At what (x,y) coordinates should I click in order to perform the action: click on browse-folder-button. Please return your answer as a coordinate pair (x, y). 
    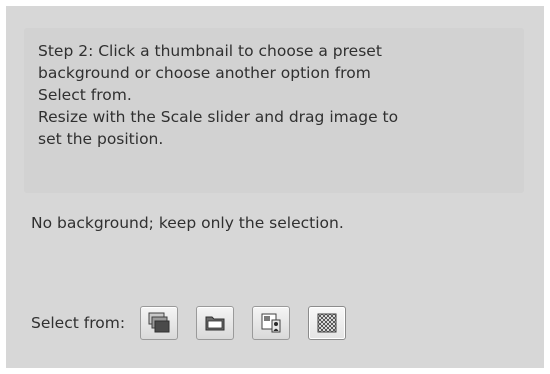
    Looking at the image, I should click on (215, 323).